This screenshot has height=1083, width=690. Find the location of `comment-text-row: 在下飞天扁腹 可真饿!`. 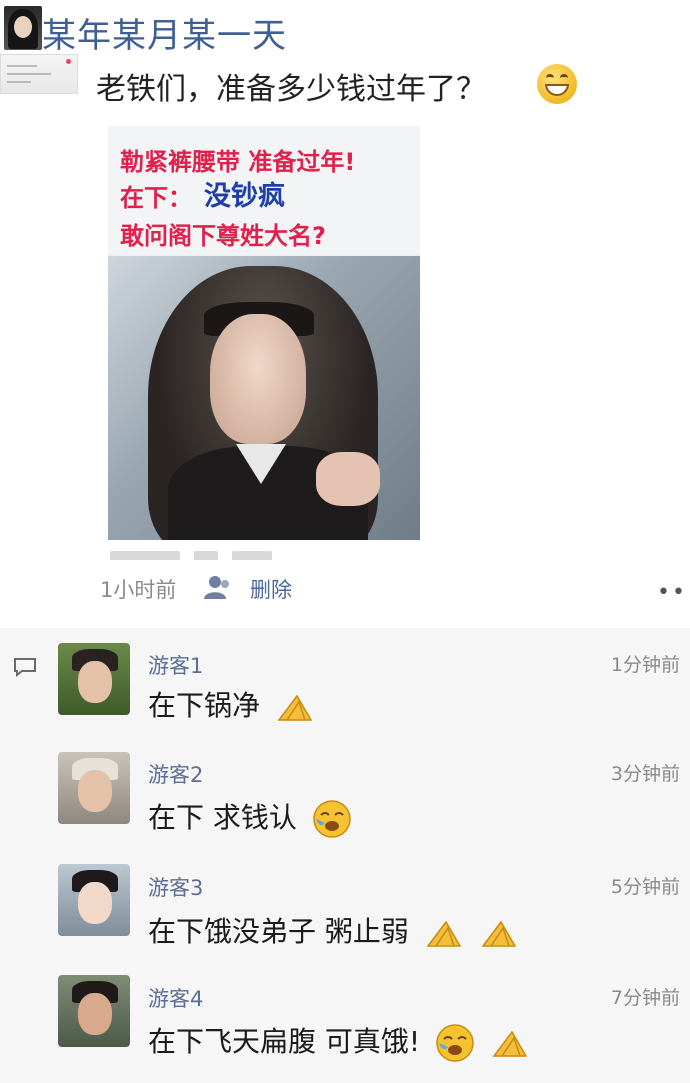

comment-text-row: 在下飞天扁腹 可真饿! is located at coordinates (339, 1041).